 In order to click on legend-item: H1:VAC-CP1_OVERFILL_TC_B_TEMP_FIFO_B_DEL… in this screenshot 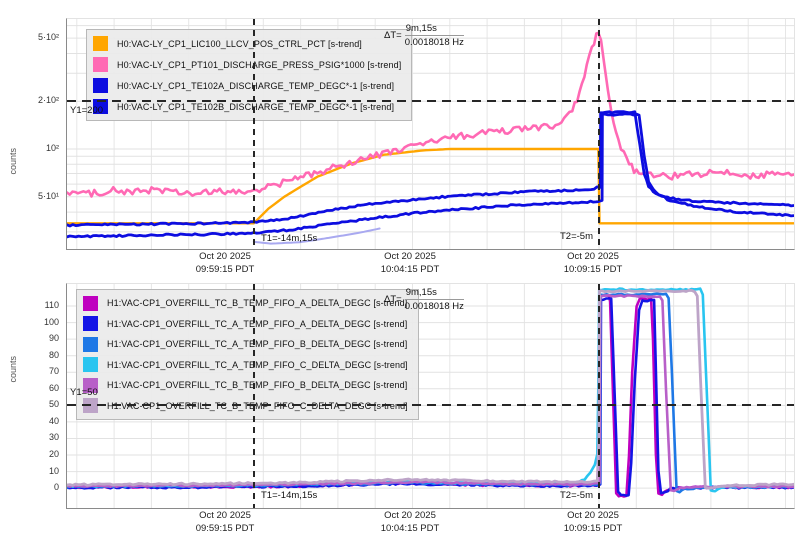, I will do `click(245, 385)`.